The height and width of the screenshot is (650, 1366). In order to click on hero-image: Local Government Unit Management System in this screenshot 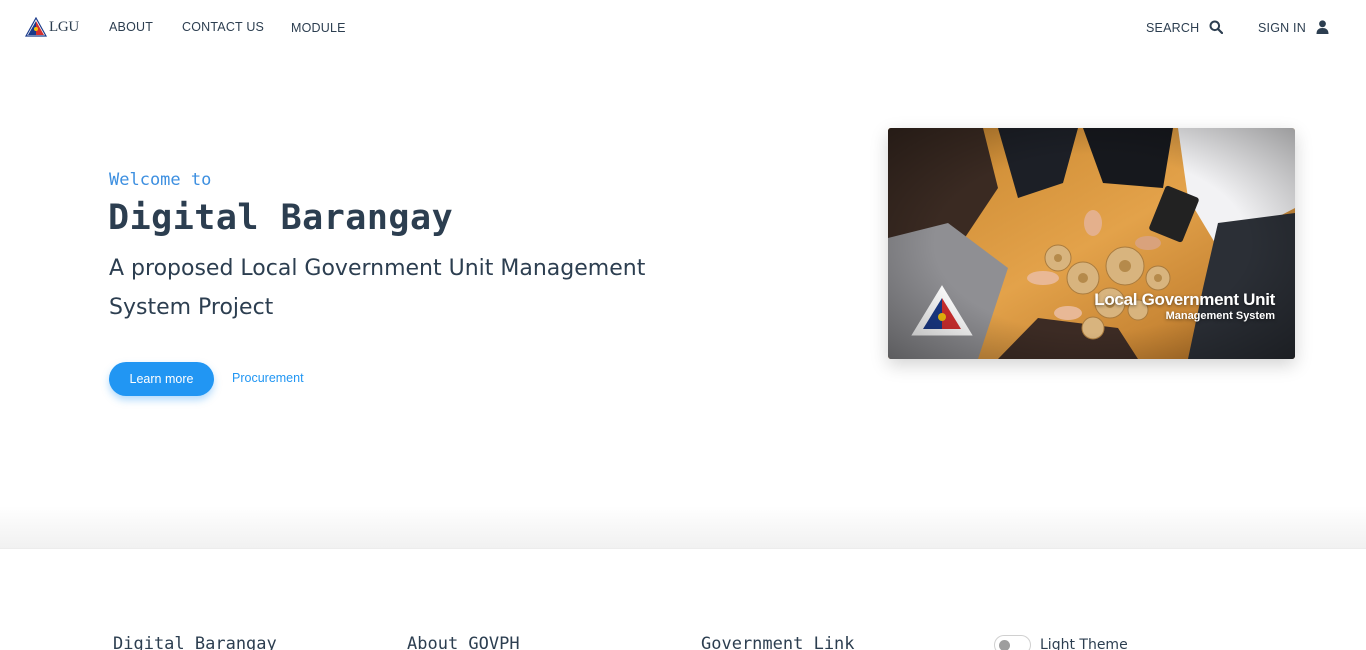, I will do `click(1091, 243)`.